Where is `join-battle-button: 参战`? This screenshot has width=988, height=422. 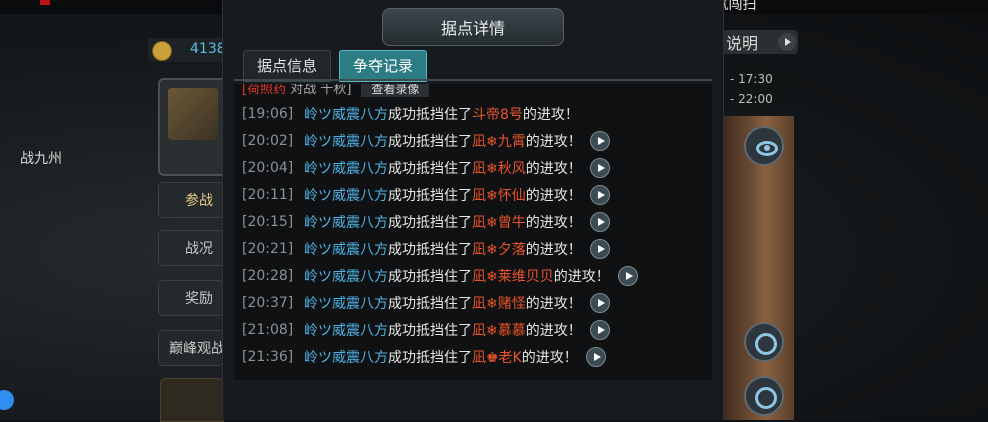 join-battle-button: 参战 is located at coordinates (191, 200).